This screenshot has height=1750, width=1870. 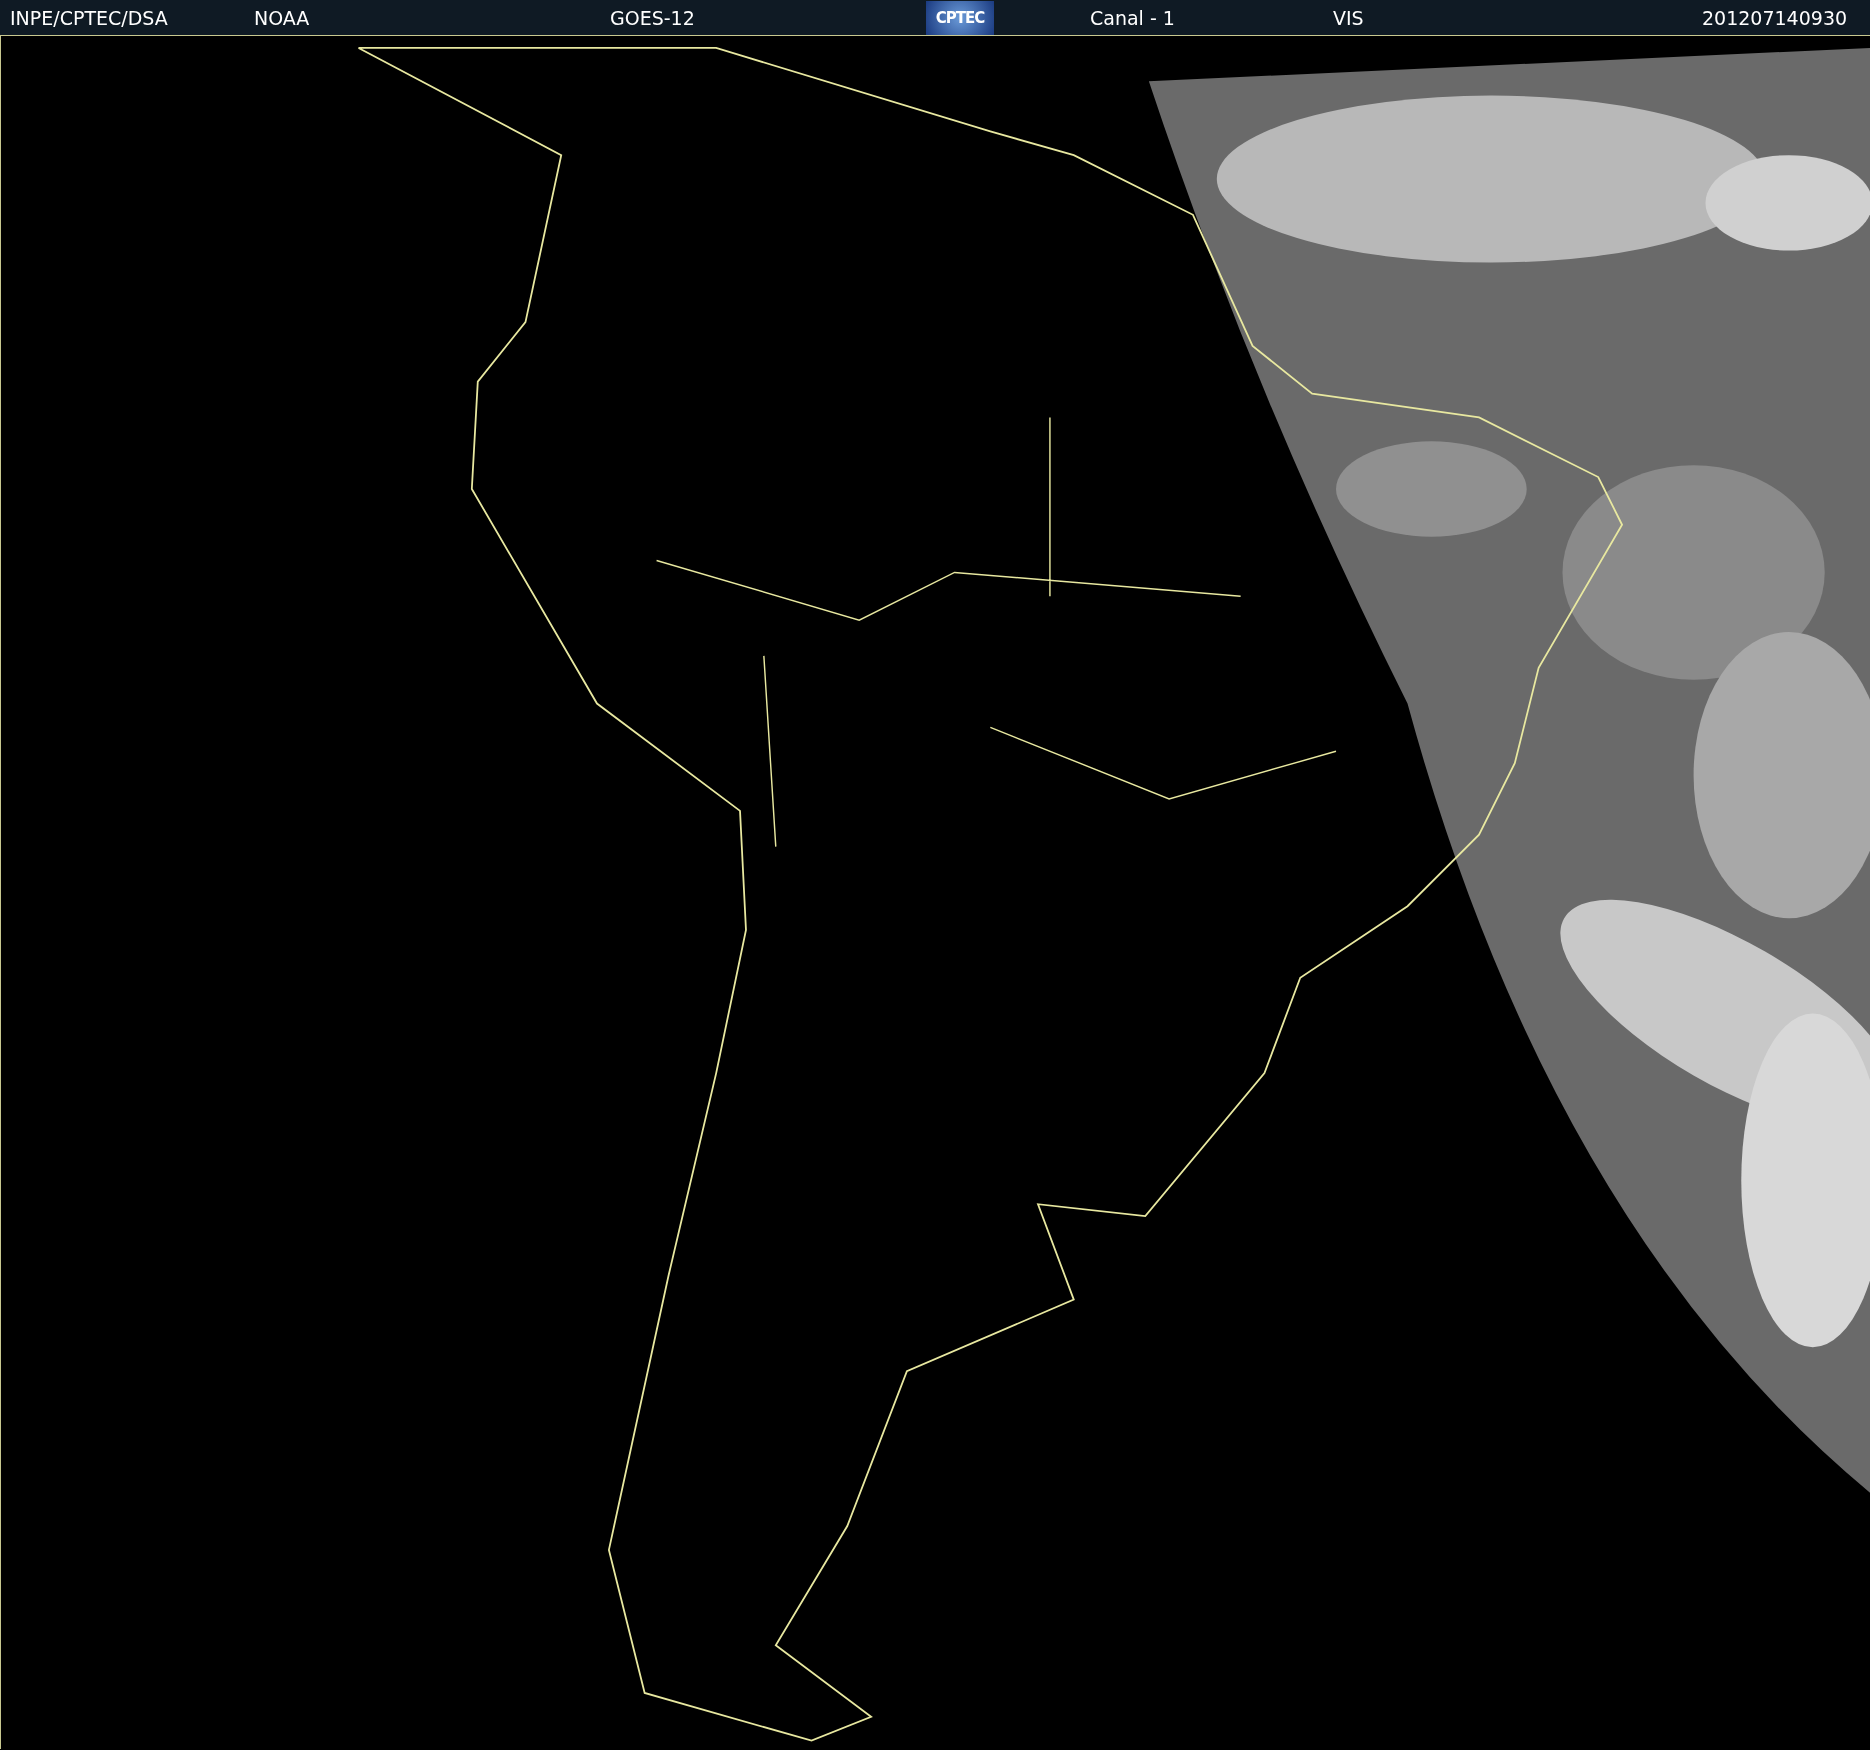 I want to click on header-label: Canal - 1, so click(x=1132, y=17).